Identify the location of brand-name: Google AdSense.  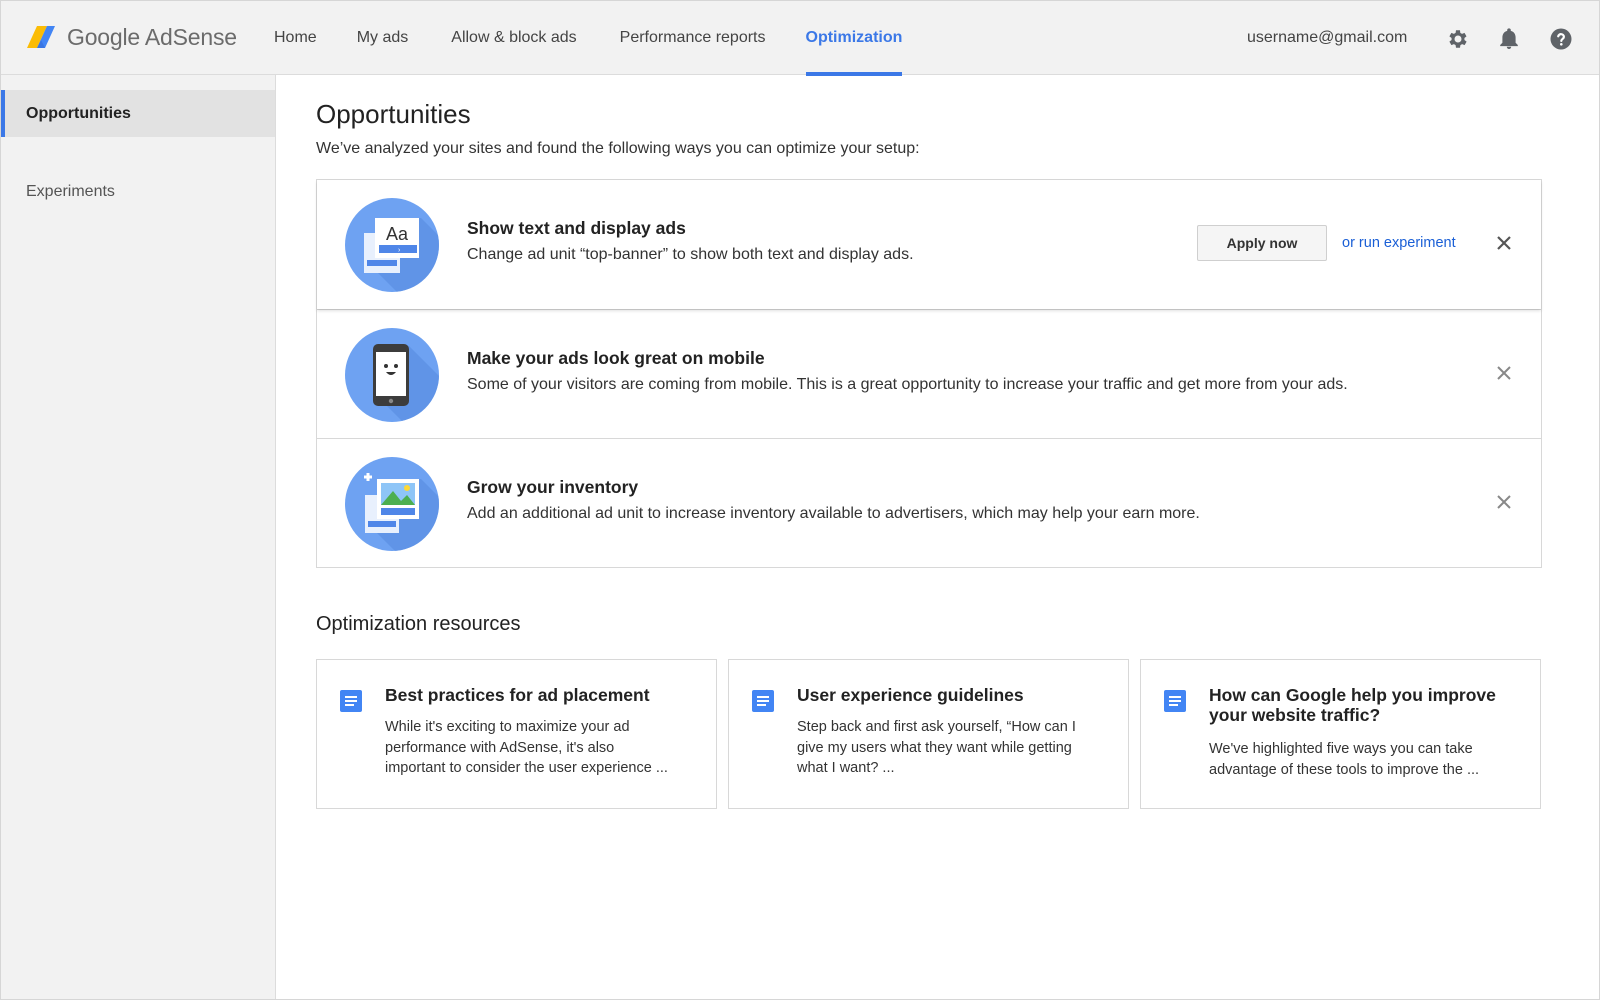
(152, 36).